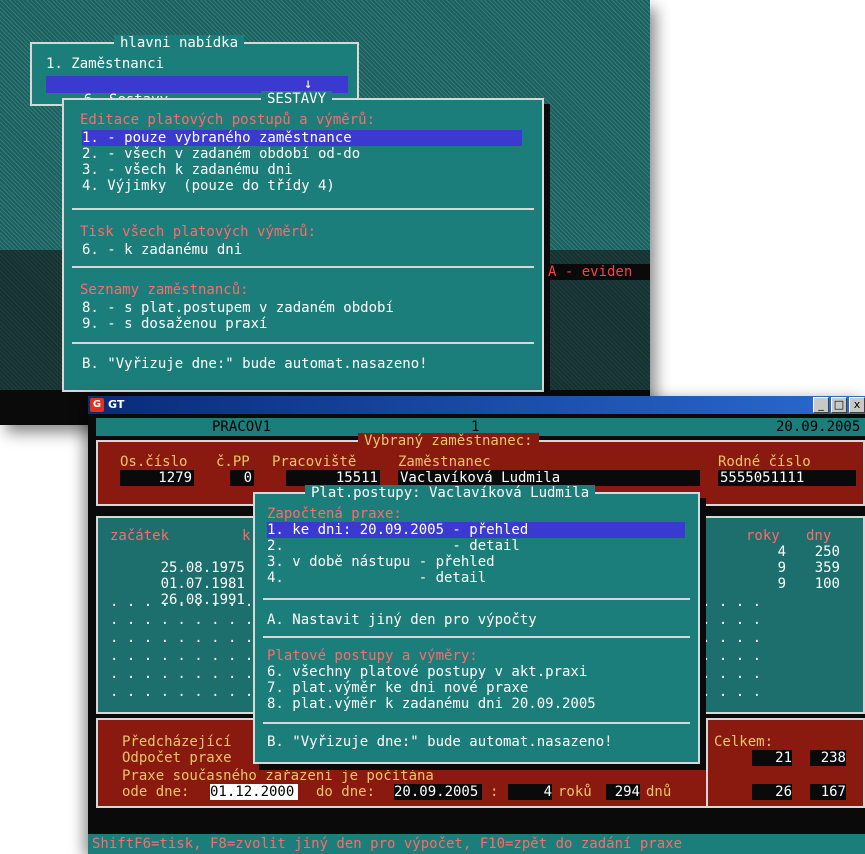 Image resolution: width=865 pixels, height=854 pixels. I want to click on row-dny: 250, so click(827, 552).